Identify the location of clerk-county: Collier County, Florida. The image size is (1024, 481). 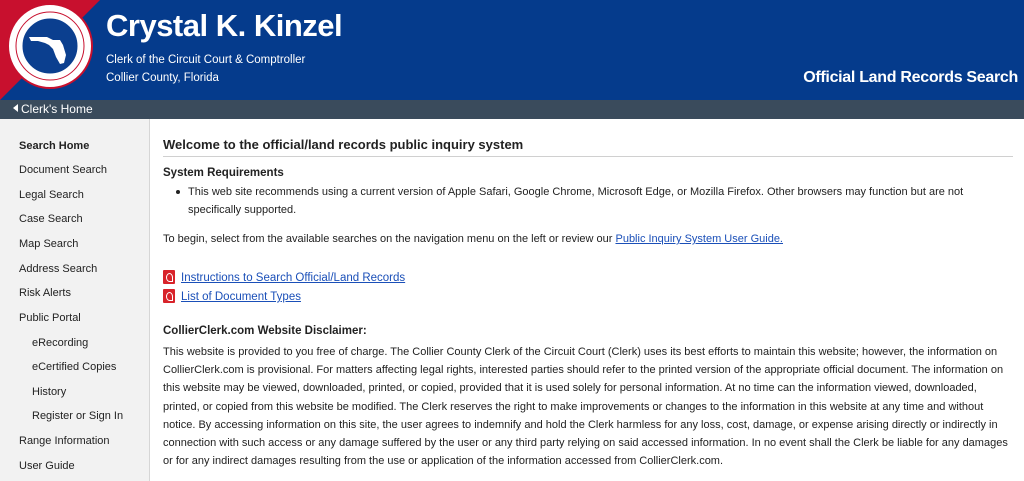
(162, 78).